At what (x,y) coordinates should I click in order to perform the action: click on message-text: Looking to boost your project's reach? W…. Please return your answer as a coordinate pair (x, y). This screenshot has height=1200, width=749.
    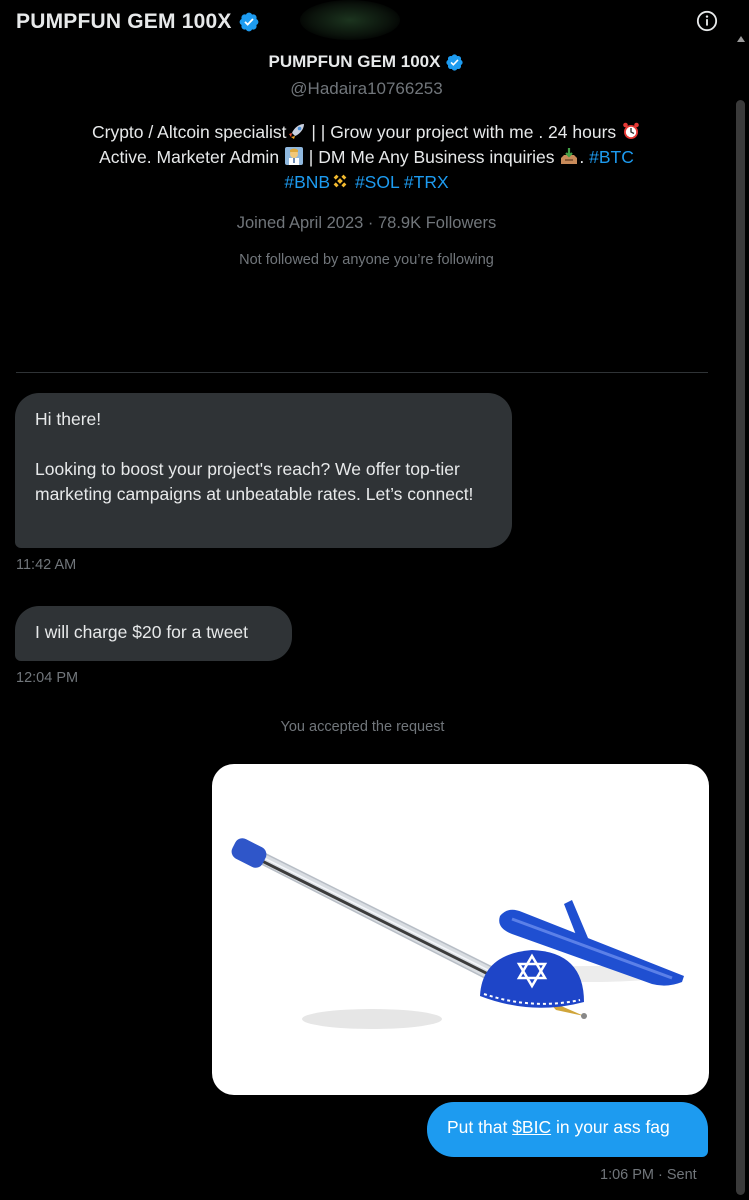
    Looking at the image, I should click on (254, 481).